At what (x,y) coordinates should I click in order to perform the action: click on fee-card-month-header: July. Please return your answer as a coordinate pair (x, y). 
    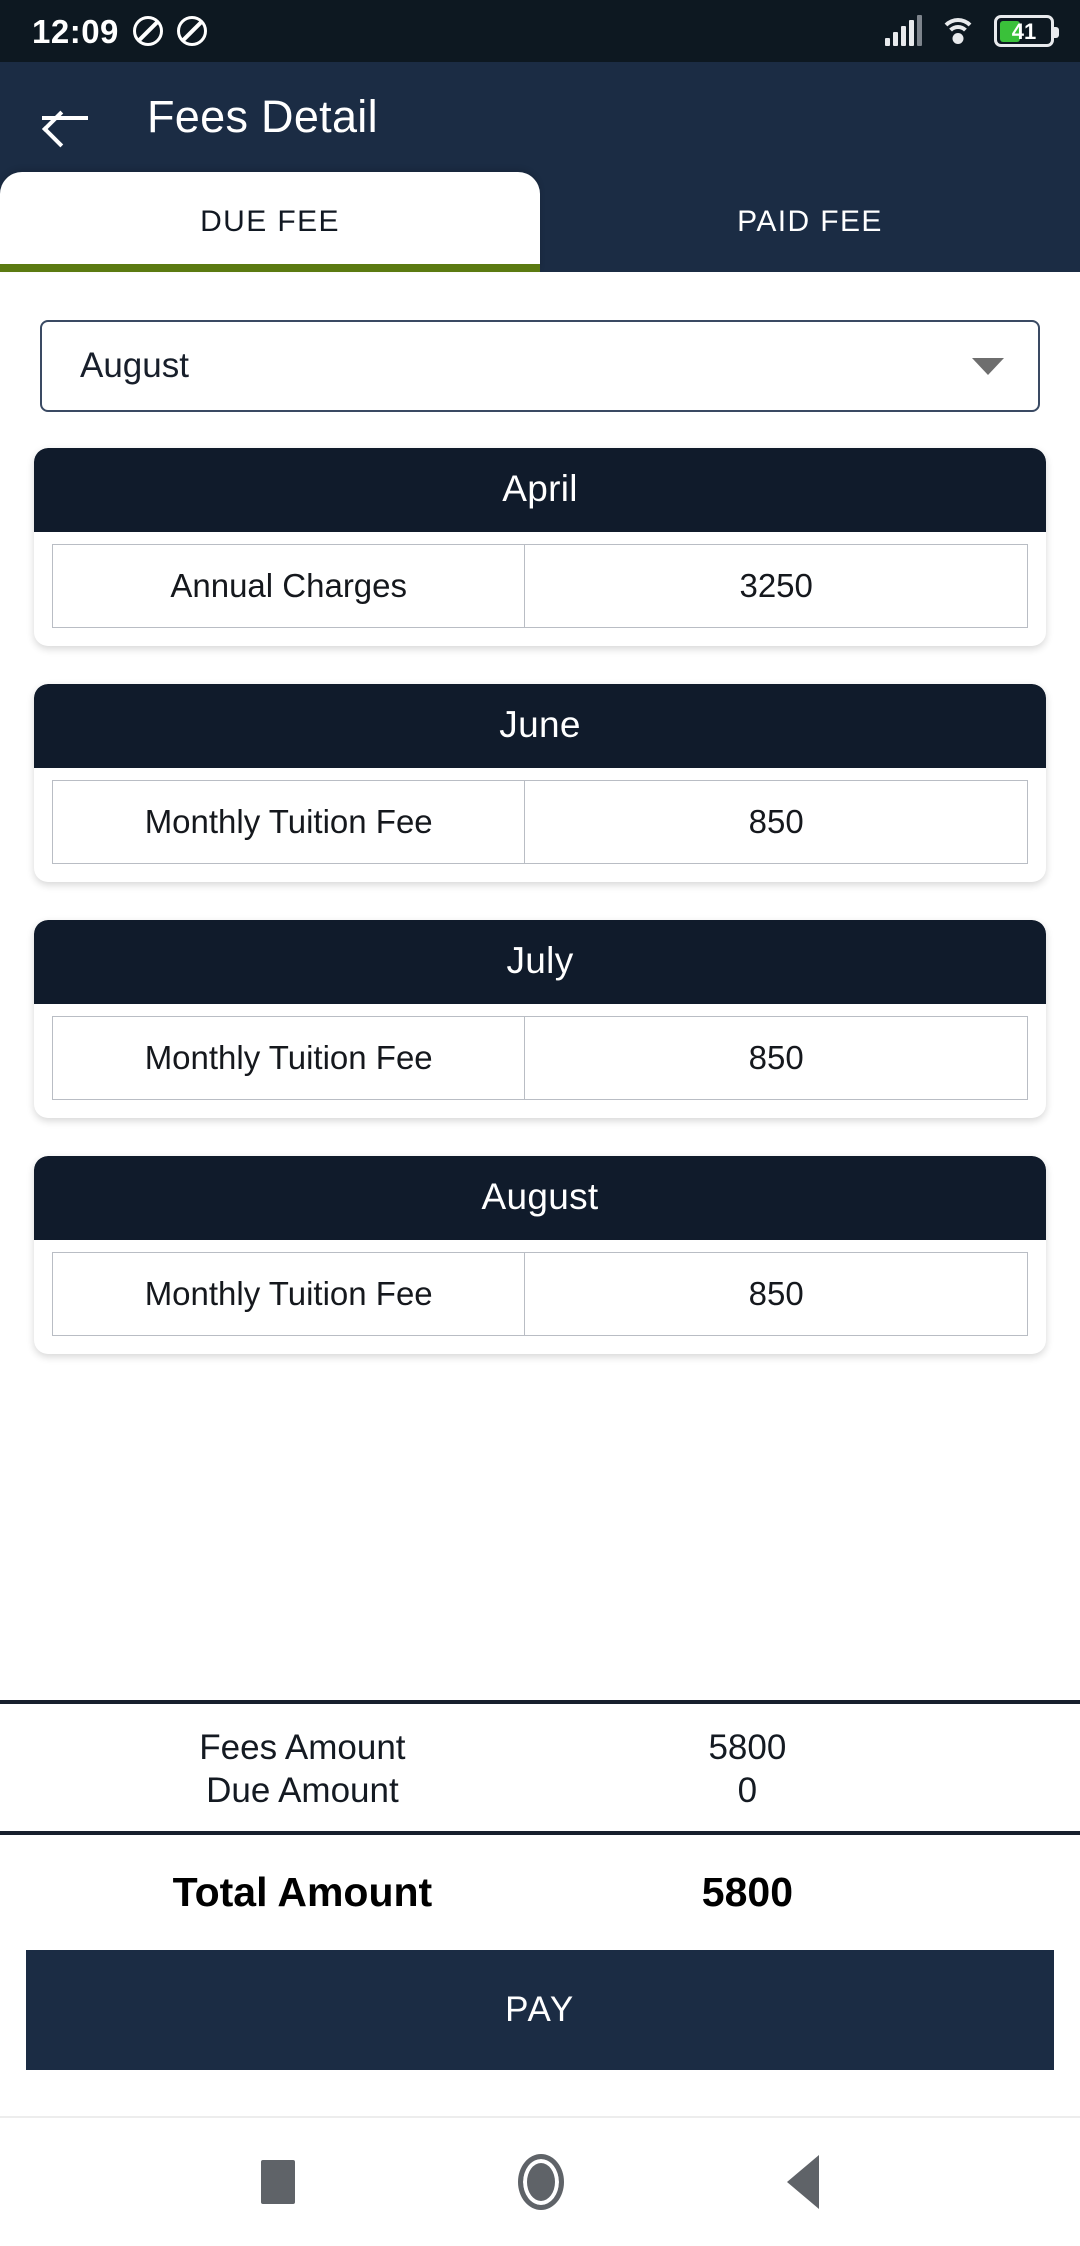
    Looking at the image, I should click on (540, 962).